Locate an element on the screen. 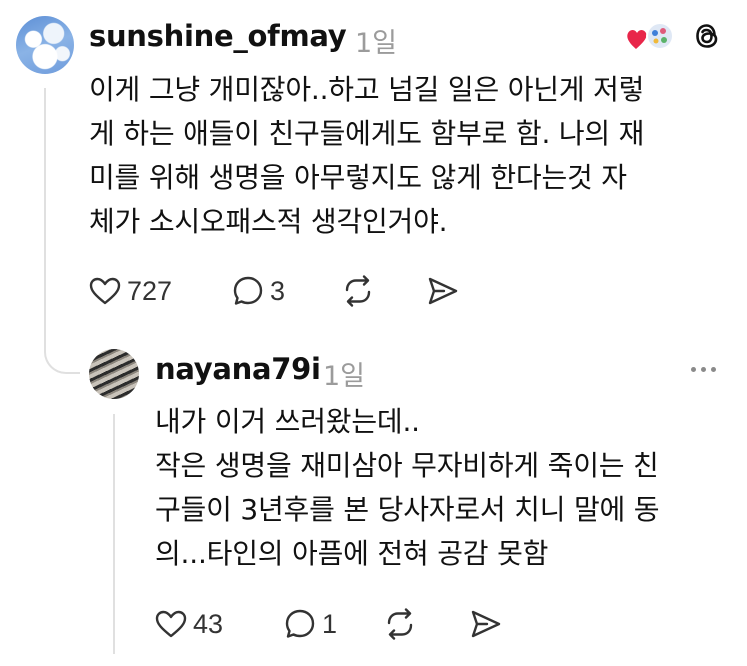  more-icon is located at coordinates (693, 369).